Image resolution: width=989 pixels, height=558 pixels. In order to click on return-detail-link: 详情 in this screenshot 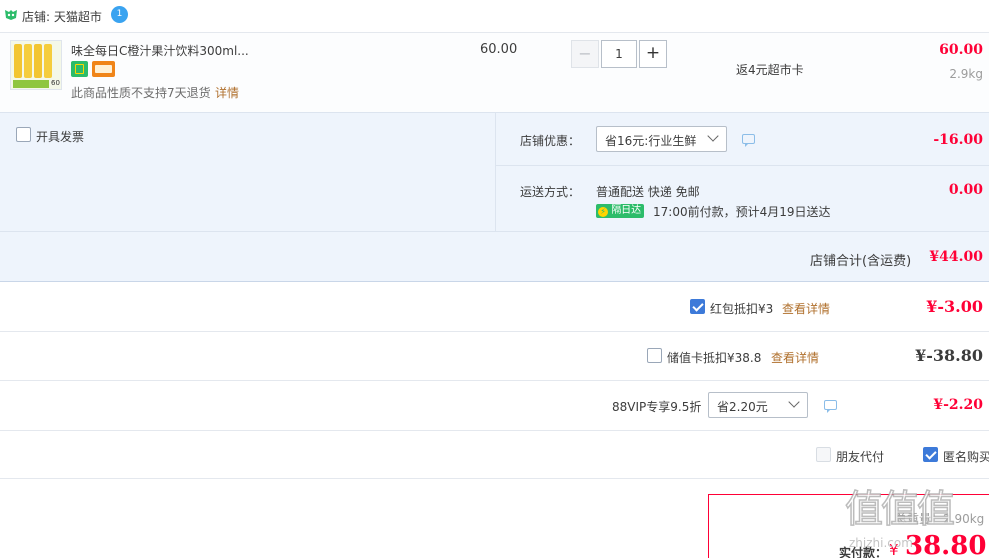, I will do `click(227, 92)`.